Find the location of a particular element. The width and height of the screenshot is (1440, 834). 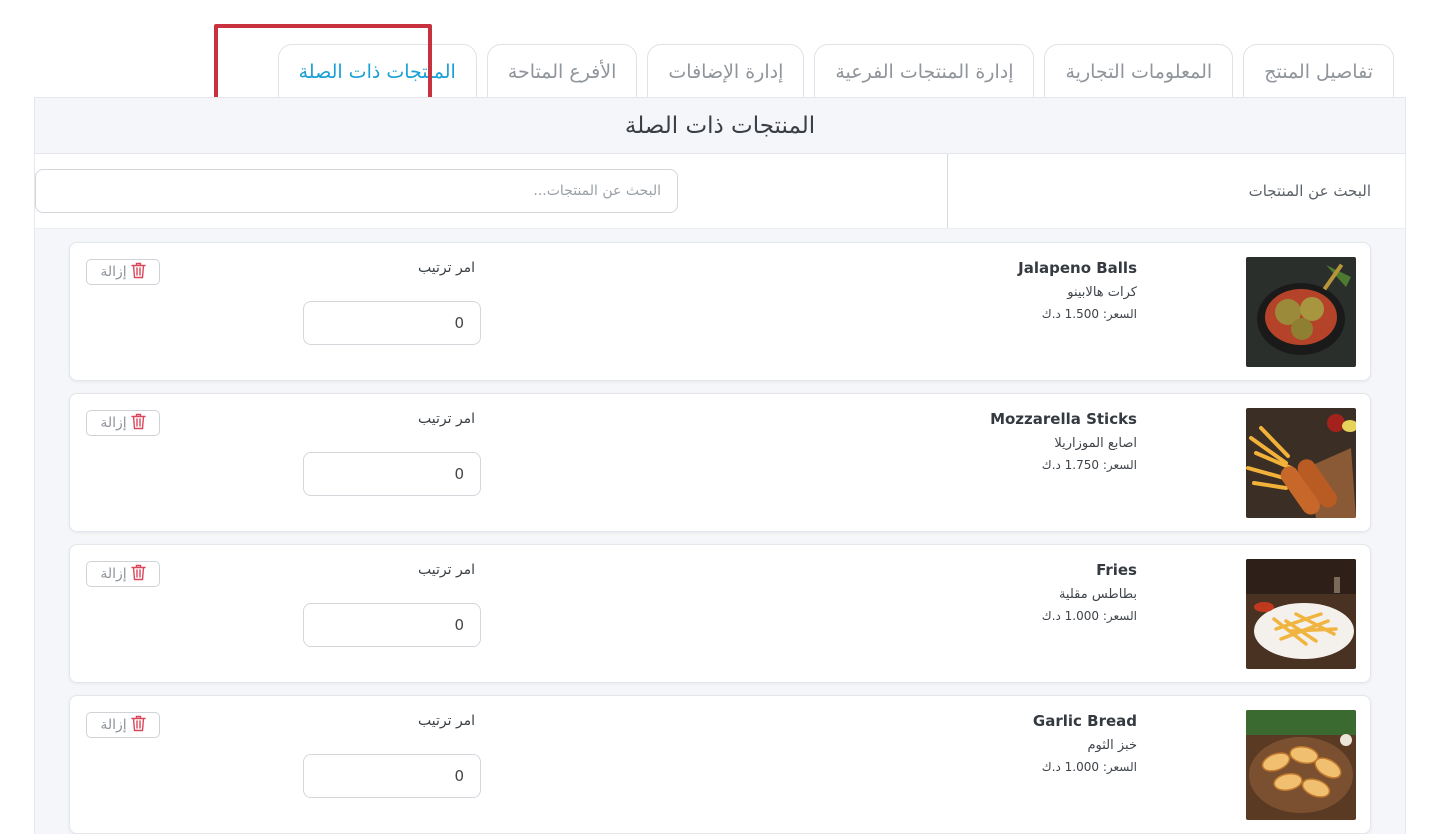

product-name-ar: بطاطس مقلية is located at coordinates (1097, 594).